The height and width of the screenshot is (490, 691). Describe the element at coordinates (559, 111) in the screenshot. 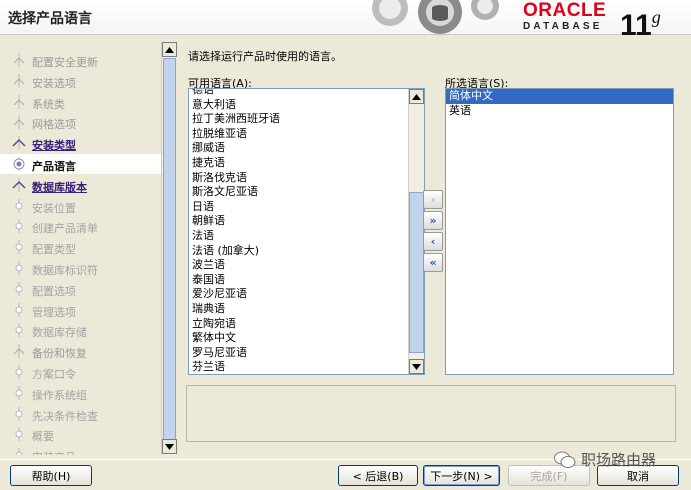

I see `list-item: 英语` at that location.